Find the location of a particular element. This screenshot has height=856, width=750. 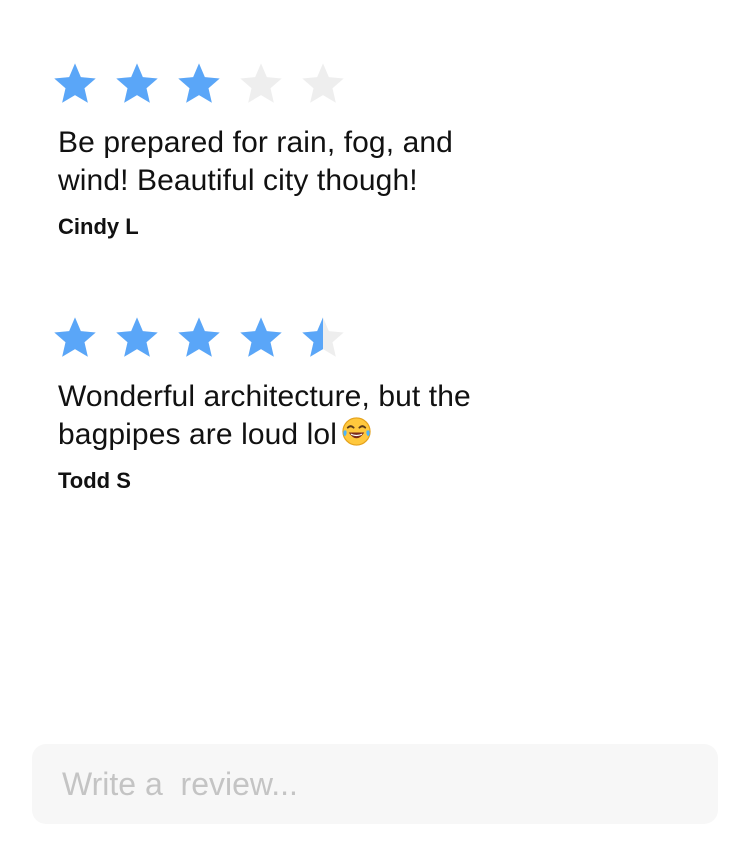

review-text-line-2: wind! Beautiful city though! is located at coordinates (238, 180).